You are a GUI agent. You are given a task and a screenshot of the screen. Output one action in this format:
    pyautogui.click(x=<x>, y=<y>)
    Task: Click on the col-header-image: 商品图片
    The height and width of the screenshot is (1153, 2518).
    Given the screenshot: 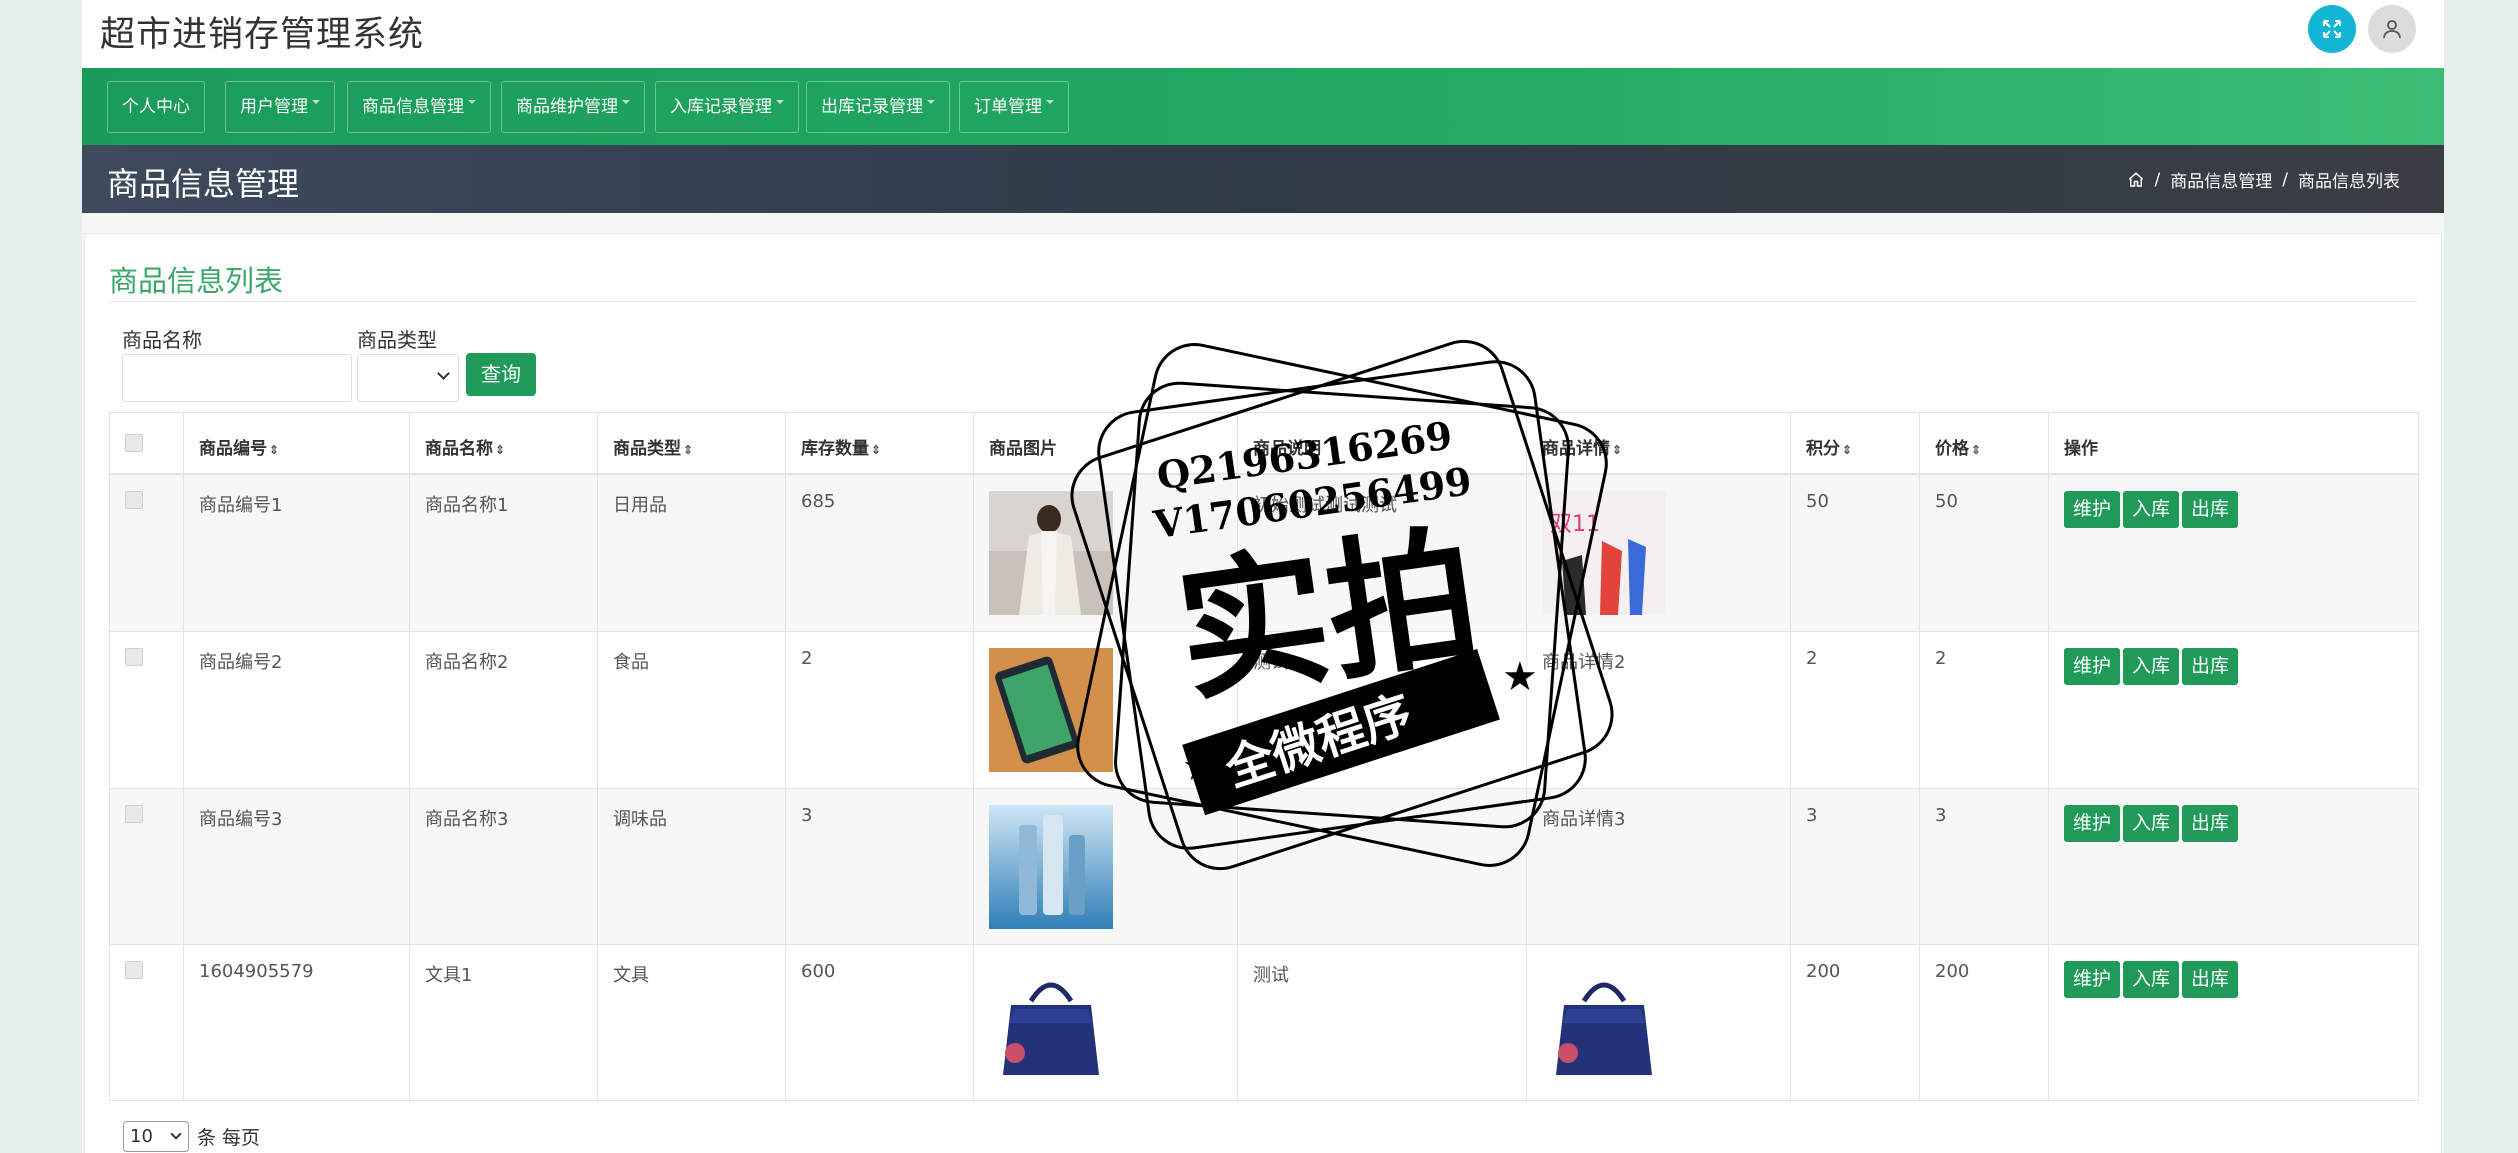 What is the action you would take?
    pyautogui.click(x=1106, y=443)
    